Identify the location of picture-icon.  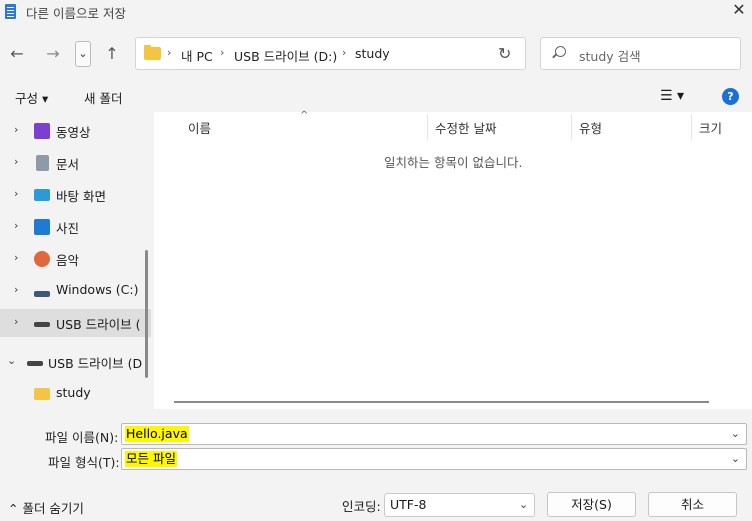
(42, 227).